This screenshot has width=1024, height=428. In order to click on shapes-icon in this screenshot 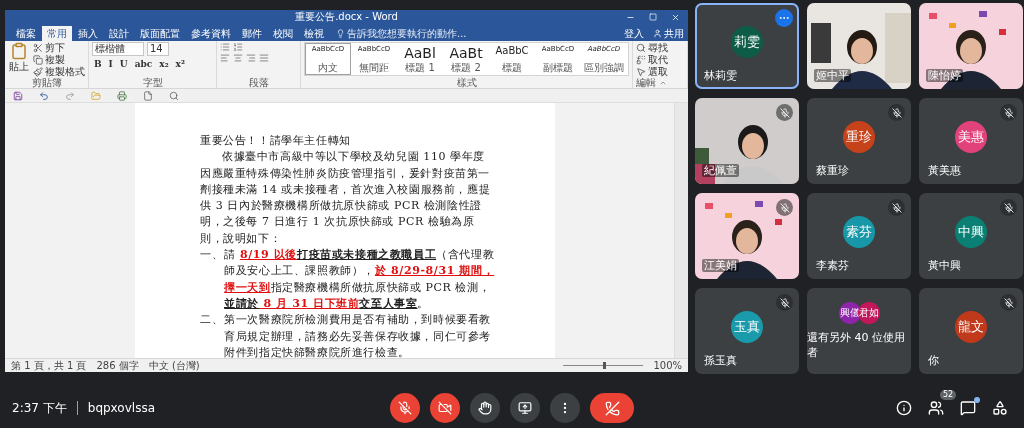, I will do `click(1000, 408)`.